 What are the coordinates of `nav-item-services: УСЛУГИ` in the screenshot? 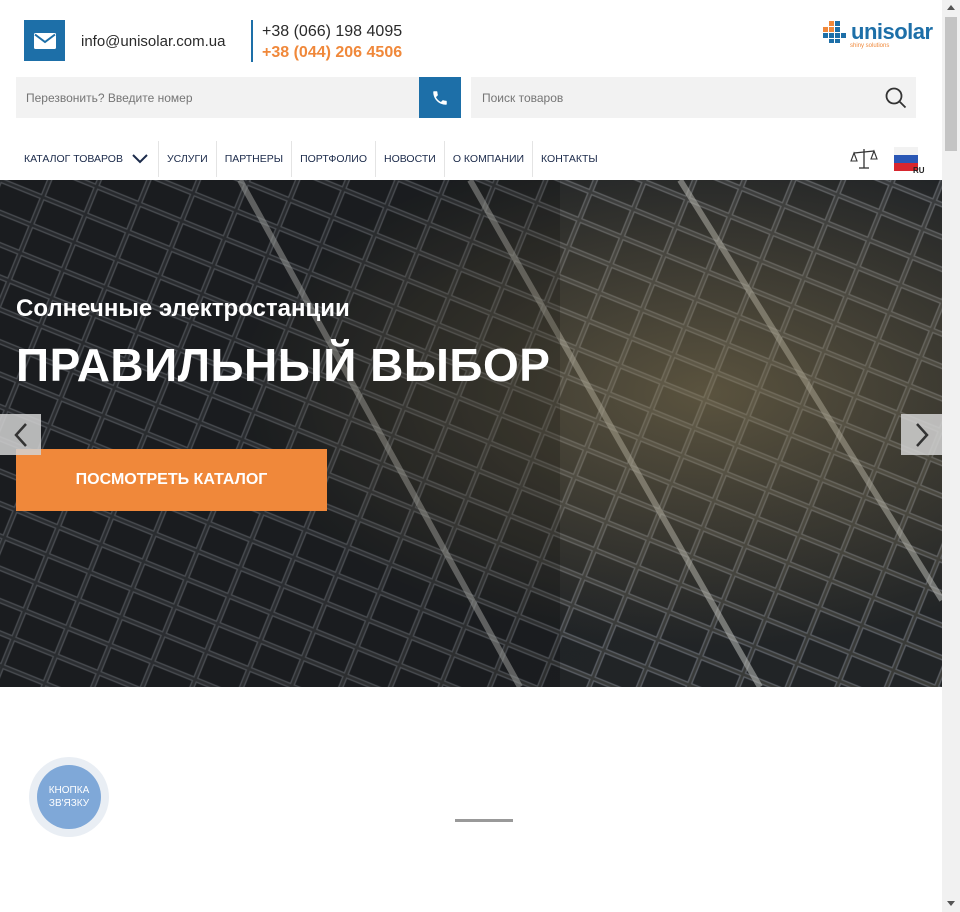 It's located at (188, 159).